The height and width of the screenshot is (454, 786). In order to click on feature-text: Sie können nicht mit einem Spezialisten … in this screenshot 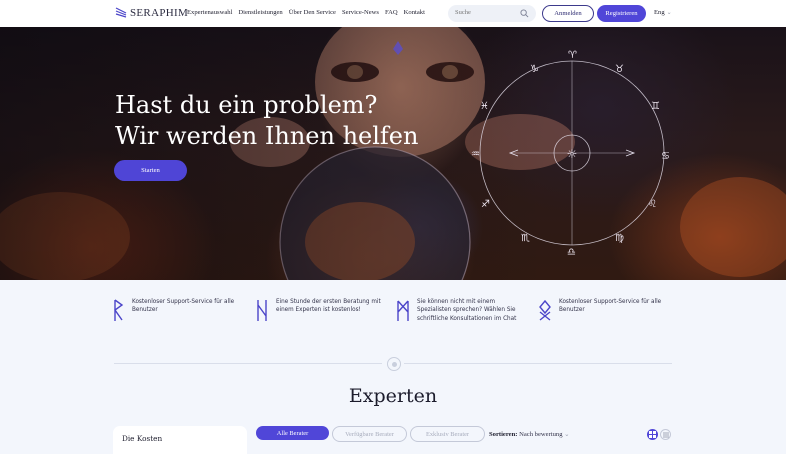, I will do `click(466, 310)`.